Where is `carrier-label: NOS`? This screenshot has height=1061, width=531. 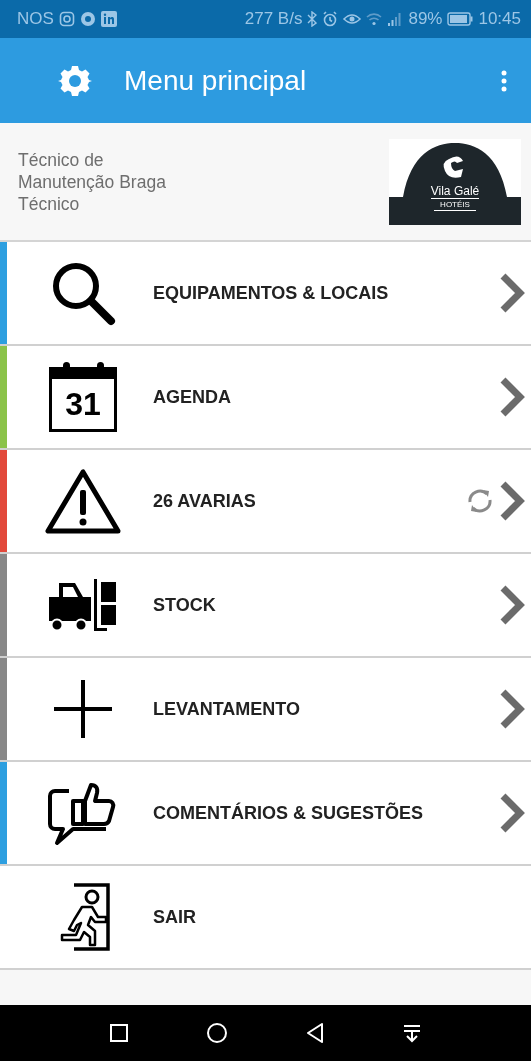 carrier-label: NOS is located at coordinates (35, 19).